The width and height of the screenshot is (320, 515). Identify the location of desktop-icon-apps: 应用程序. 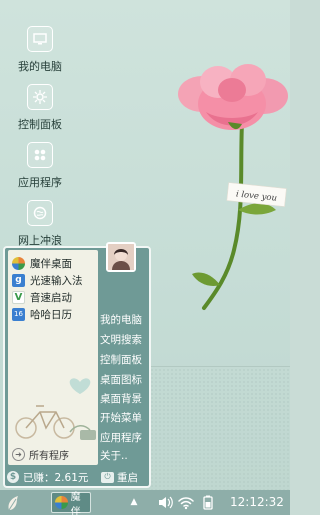
(40, 167).